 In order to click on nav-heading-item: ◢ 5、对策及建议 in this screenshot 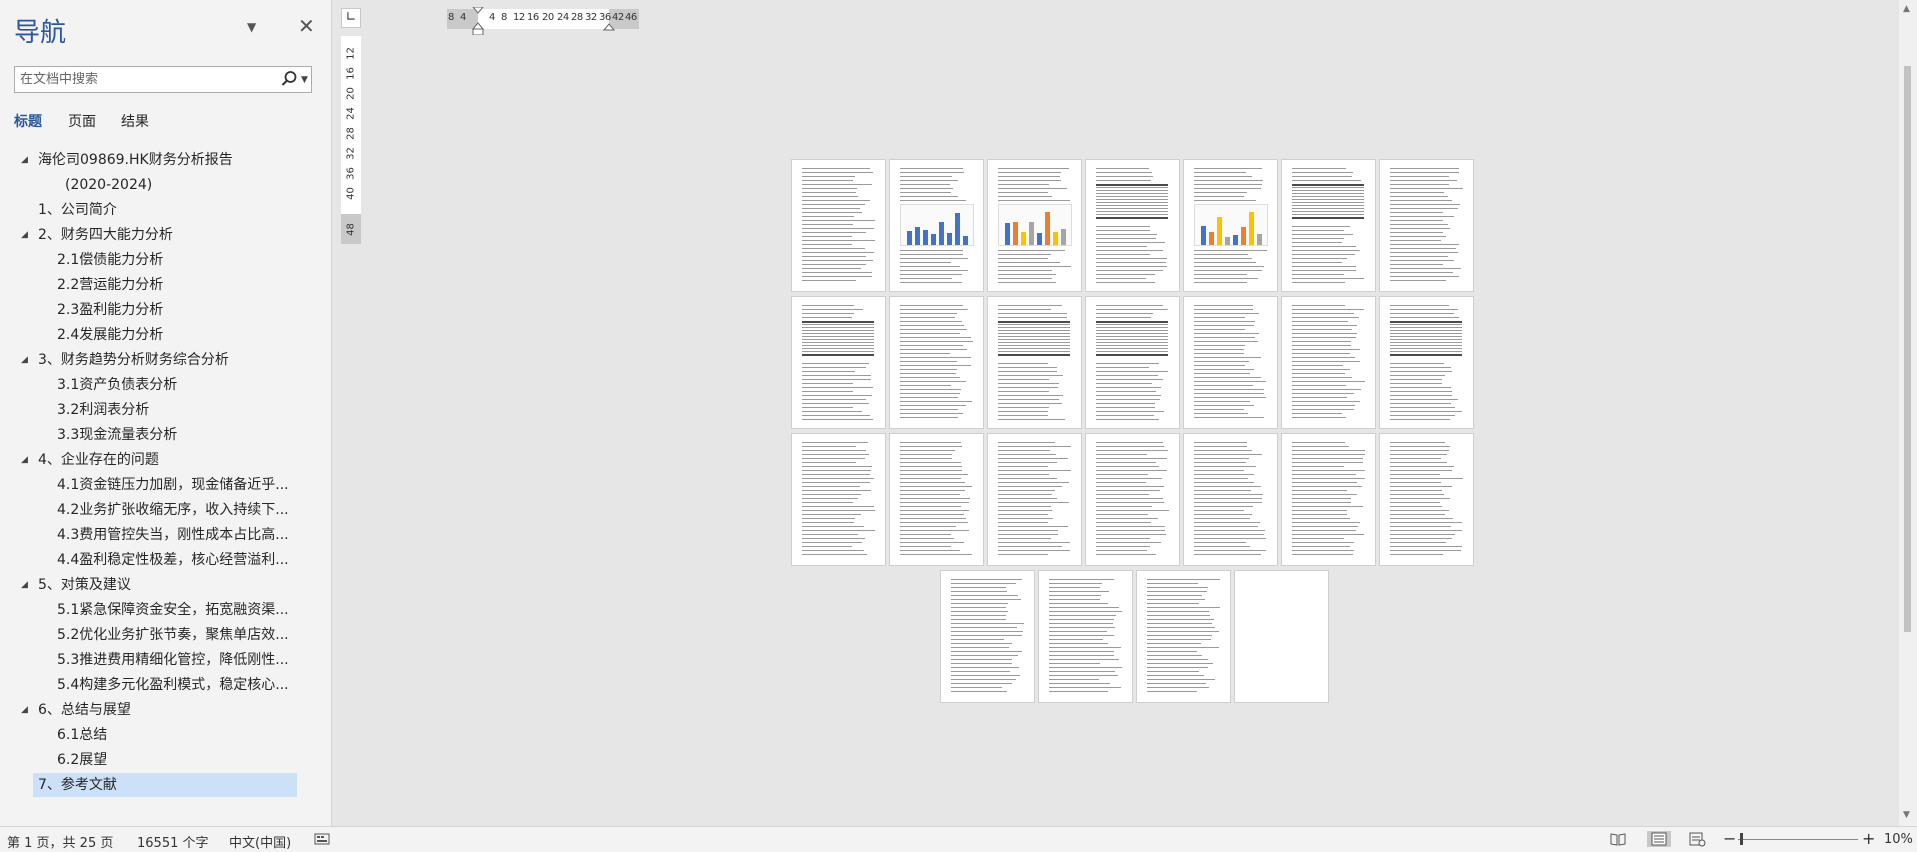, I will do `click(160, 585)`.